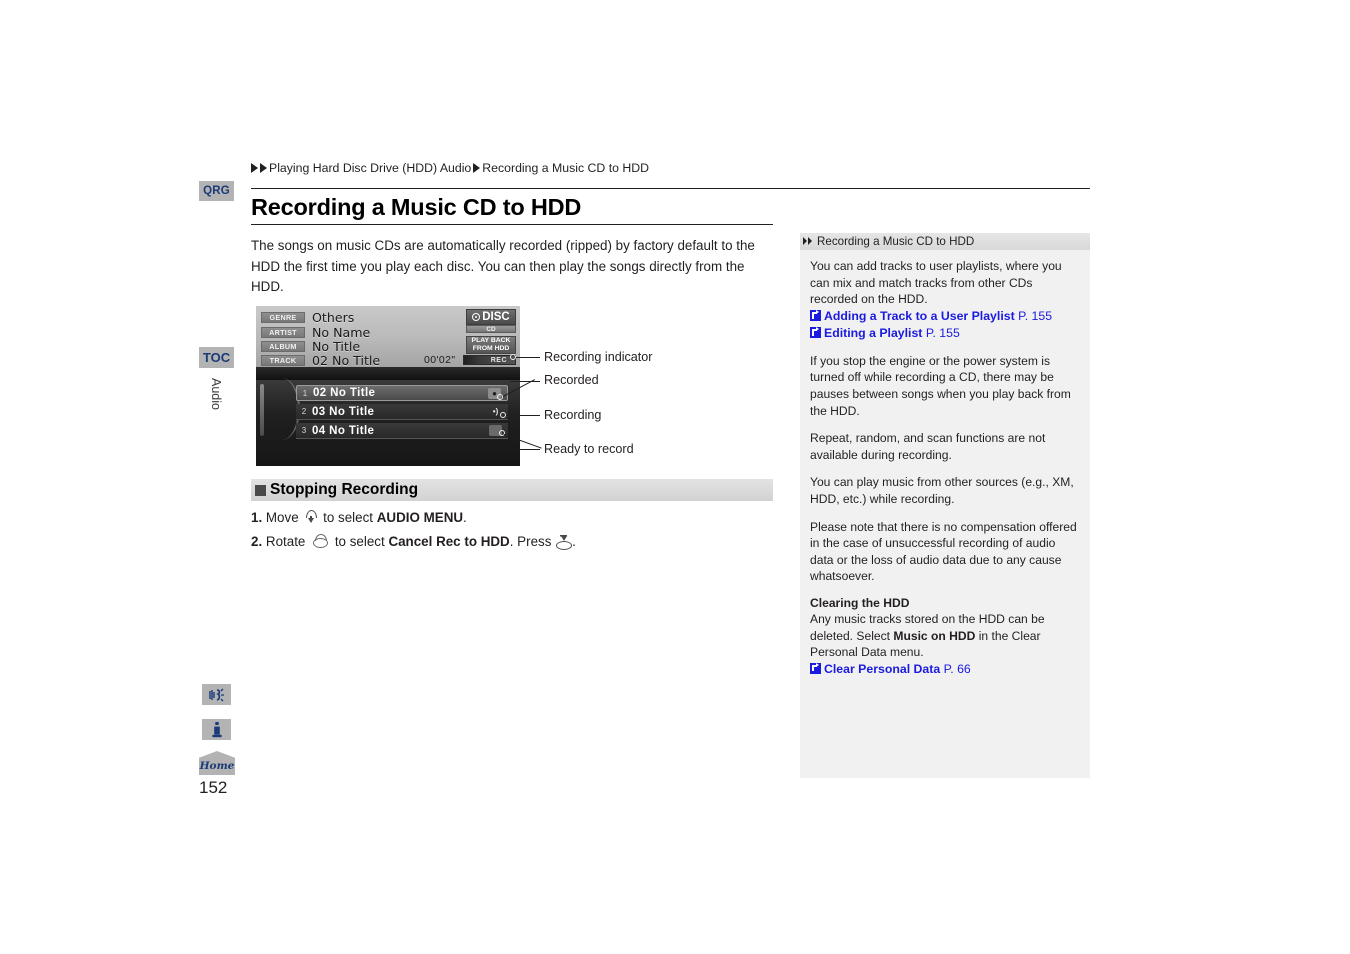 This screenshot has height=954, width=1350. I want to click on home-icon-label: Home, so click(217, 766).